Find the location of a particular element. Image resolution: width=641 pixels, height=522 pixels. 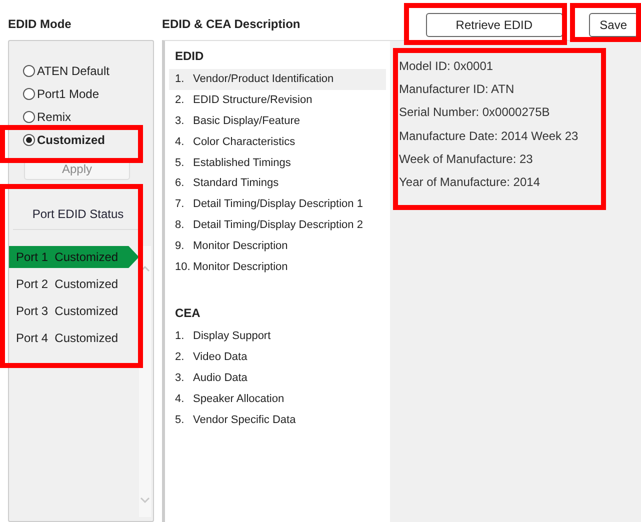

section-title: EDID & CEA Description is located at coordinates (232, 24).